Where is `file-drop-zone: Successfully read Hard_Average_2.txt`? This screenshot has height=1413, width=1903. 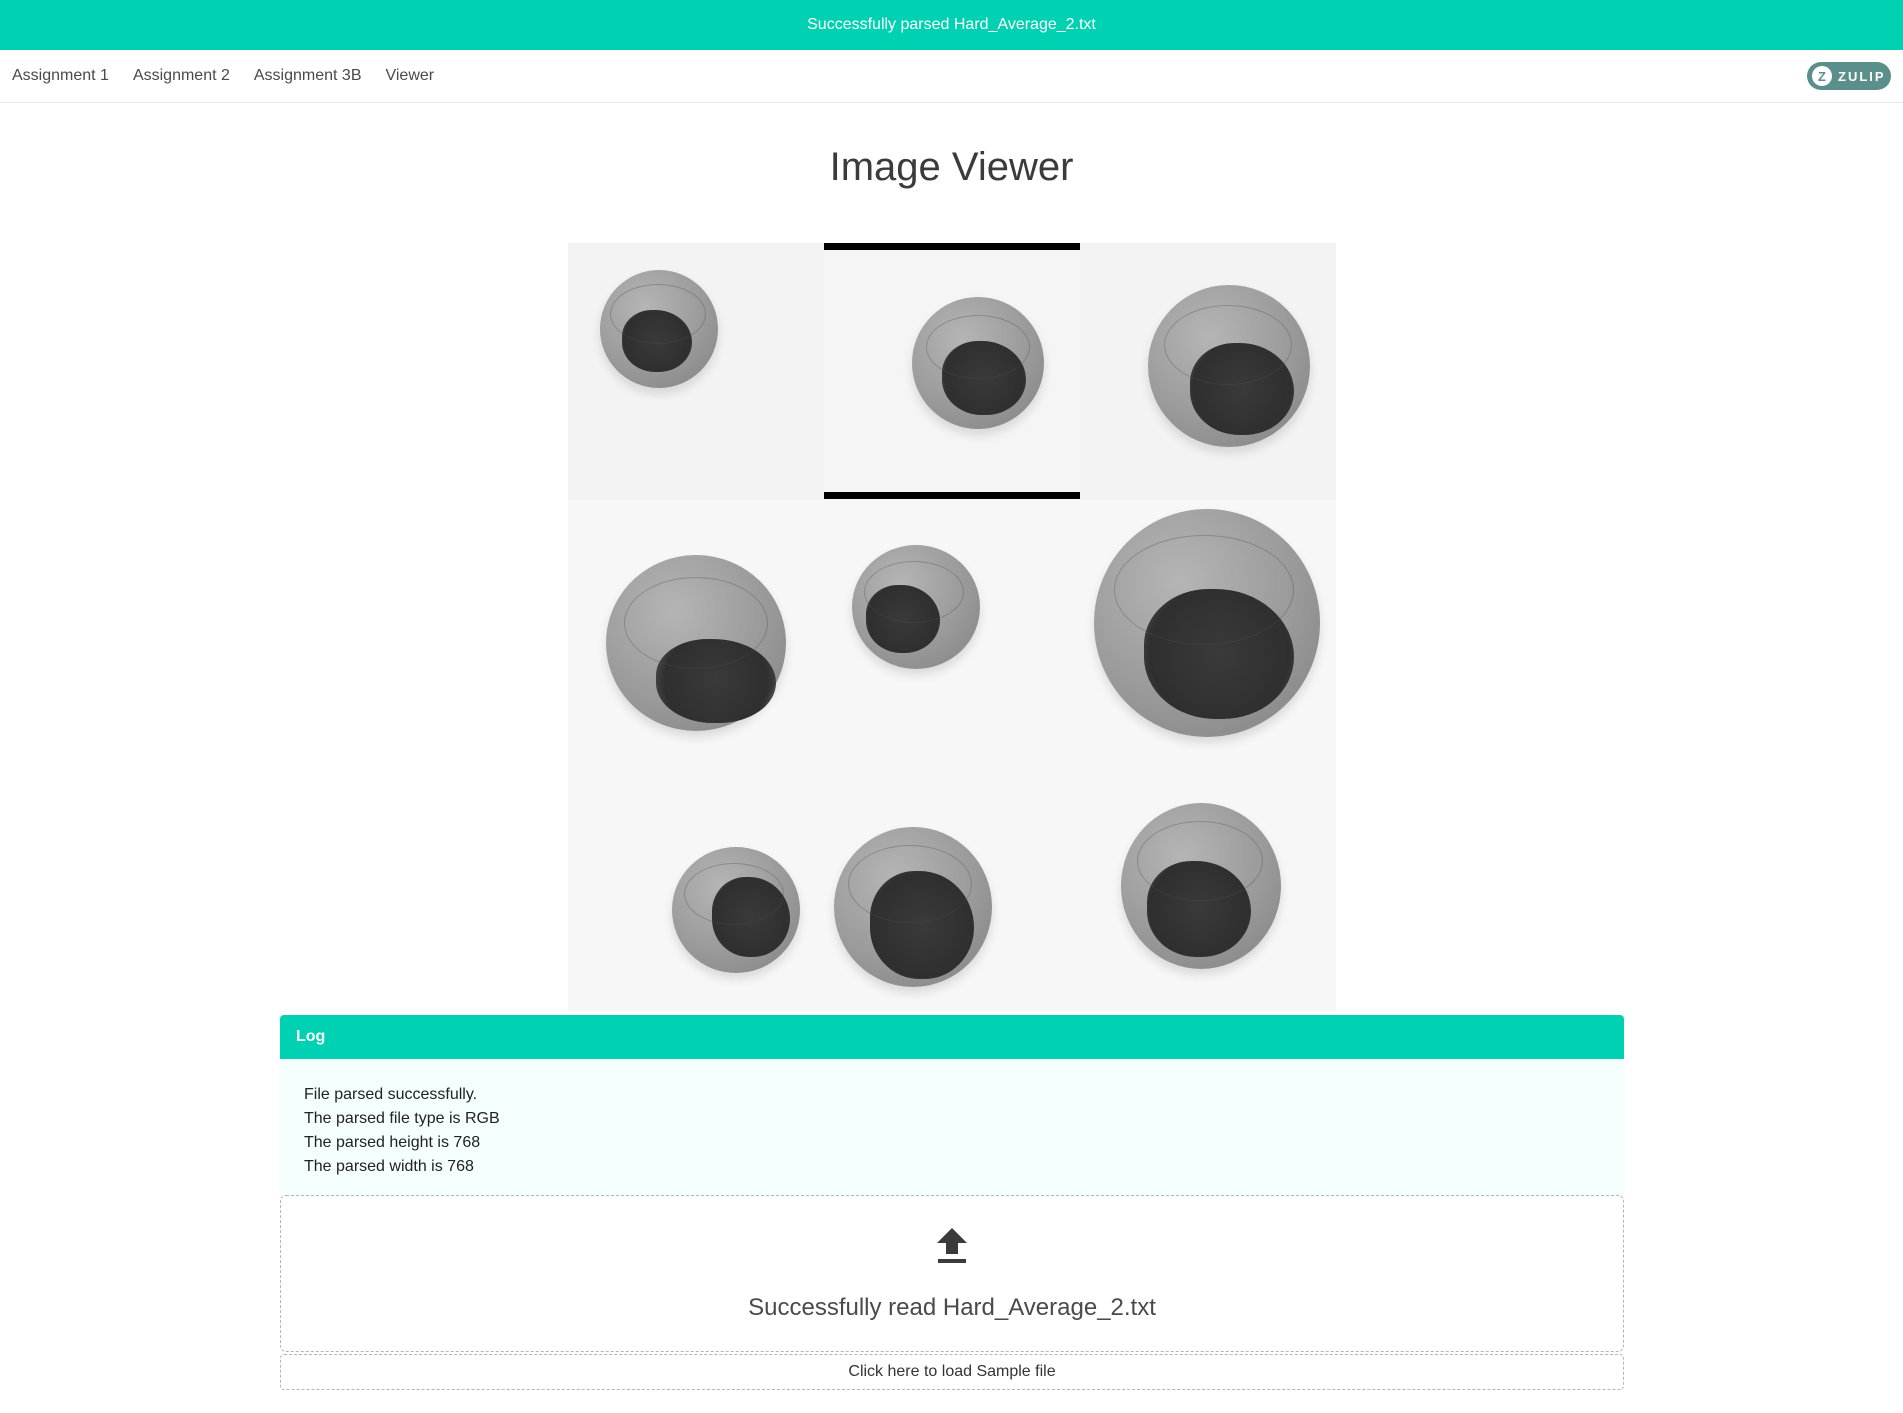
file-drop-zone: Successfully read Hard_Average_2.txt is located at coordinates (952, 1273).